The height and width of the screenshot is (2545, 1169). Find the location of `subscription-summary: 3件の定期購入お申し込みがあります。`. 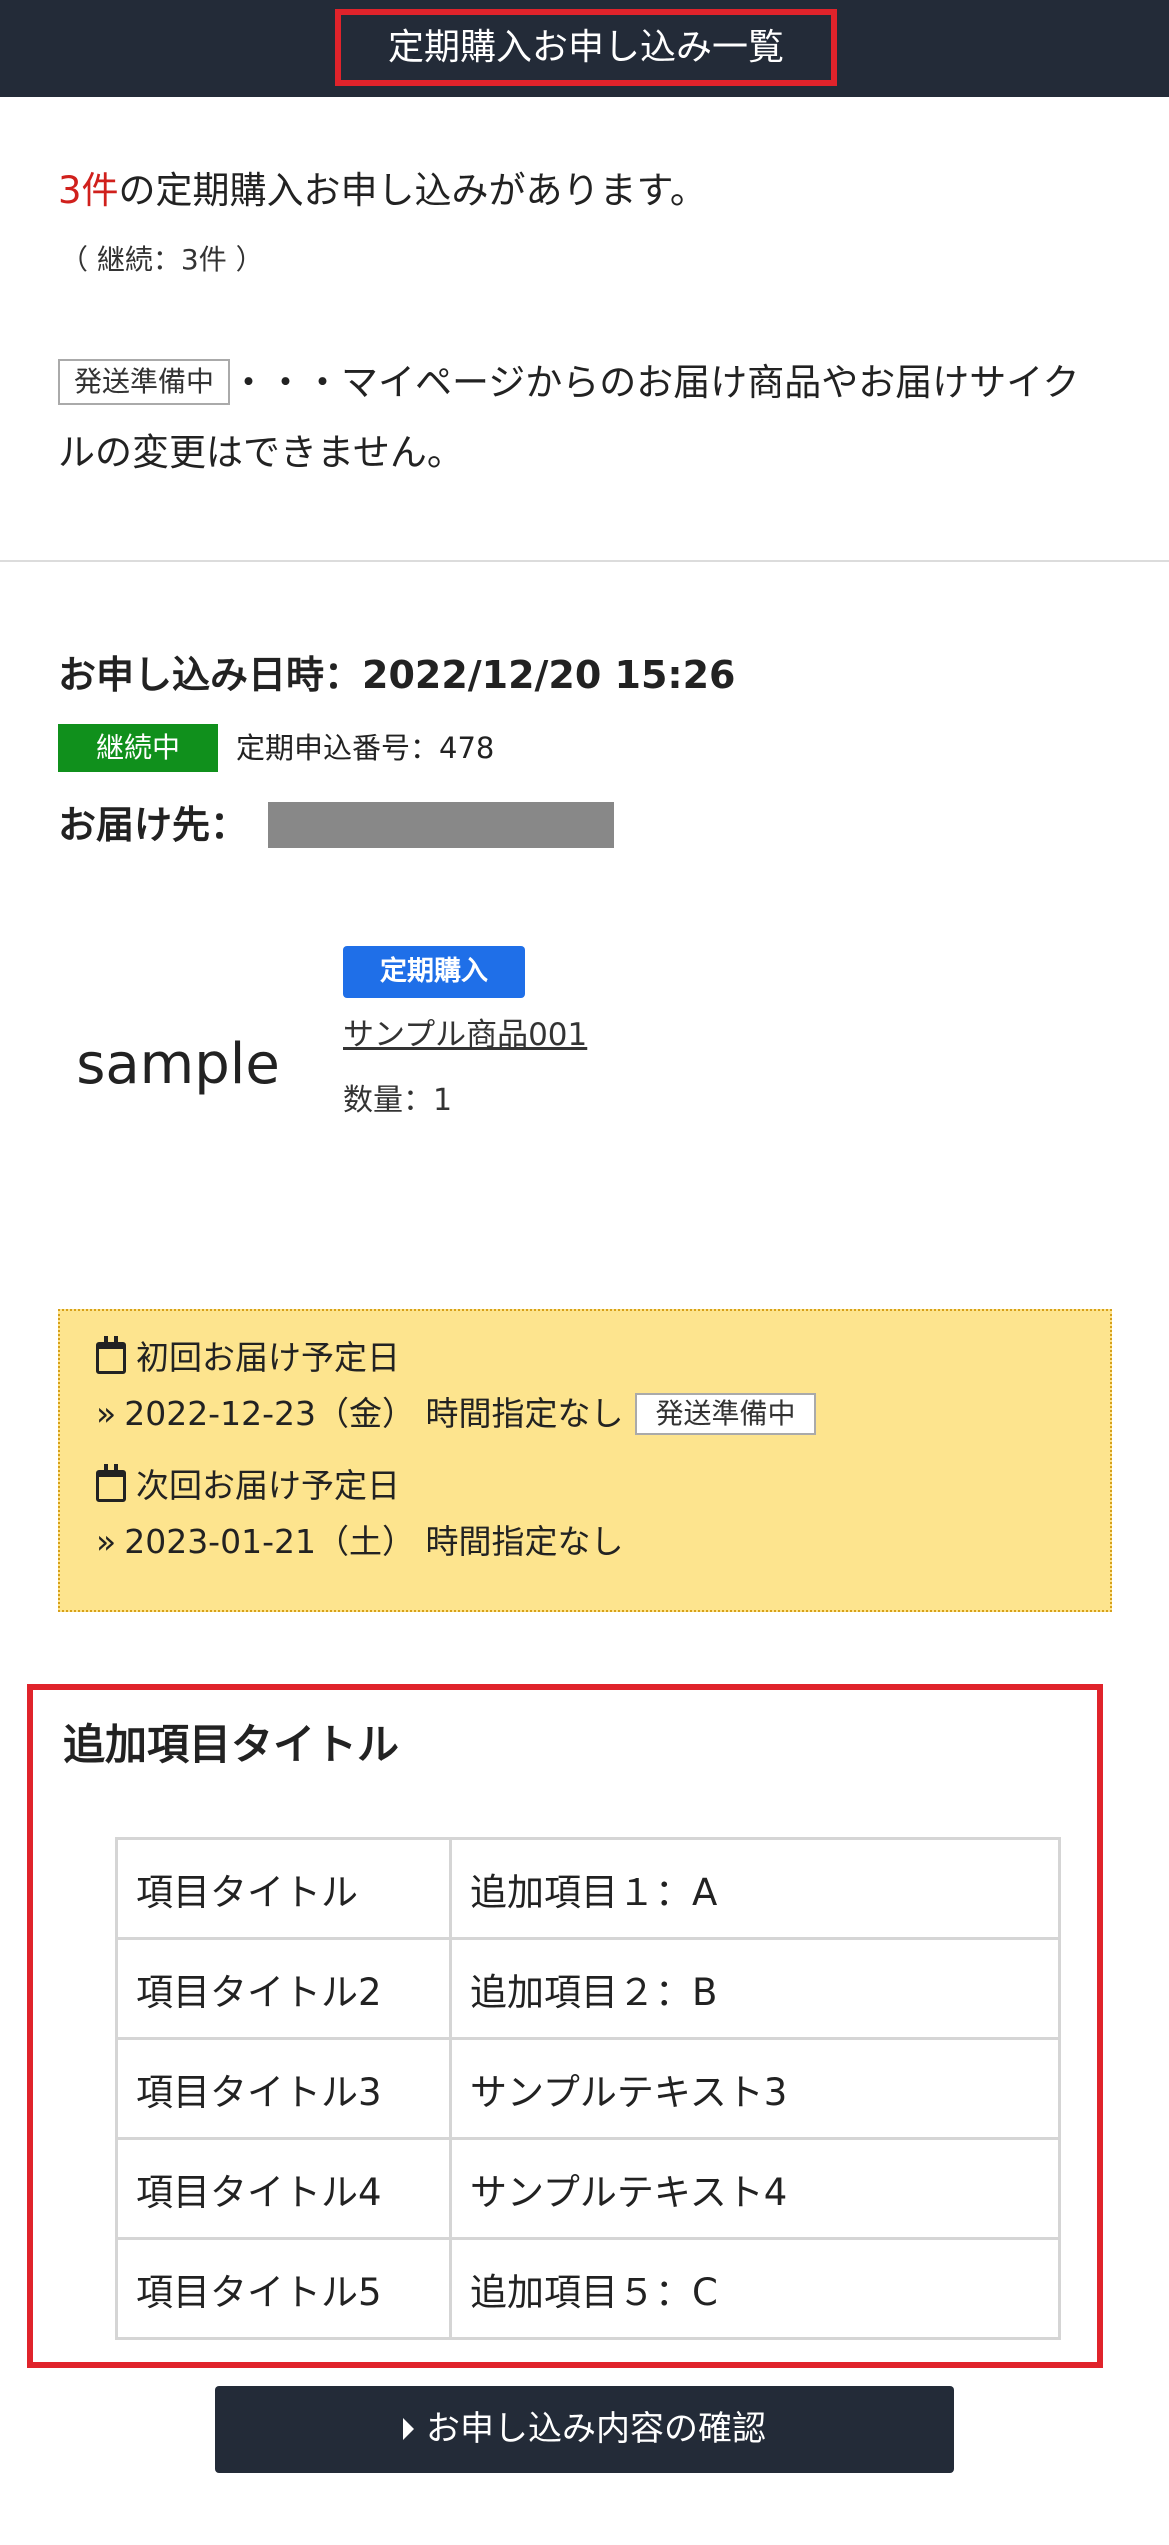

subscription-summary: 3件の定期購入お申し込みがあります。 is located at coordinates (382, 191).